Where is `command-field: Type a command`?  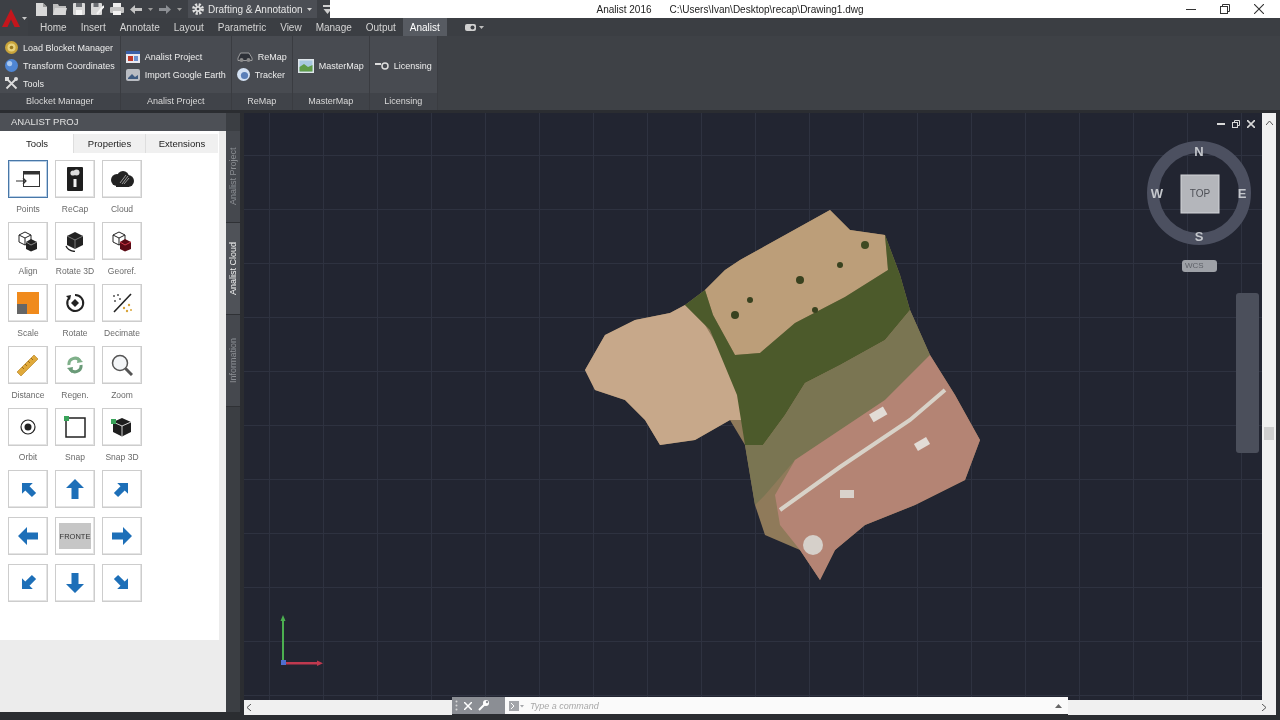 command-field: Type a command is located at coordinates (786, 705).